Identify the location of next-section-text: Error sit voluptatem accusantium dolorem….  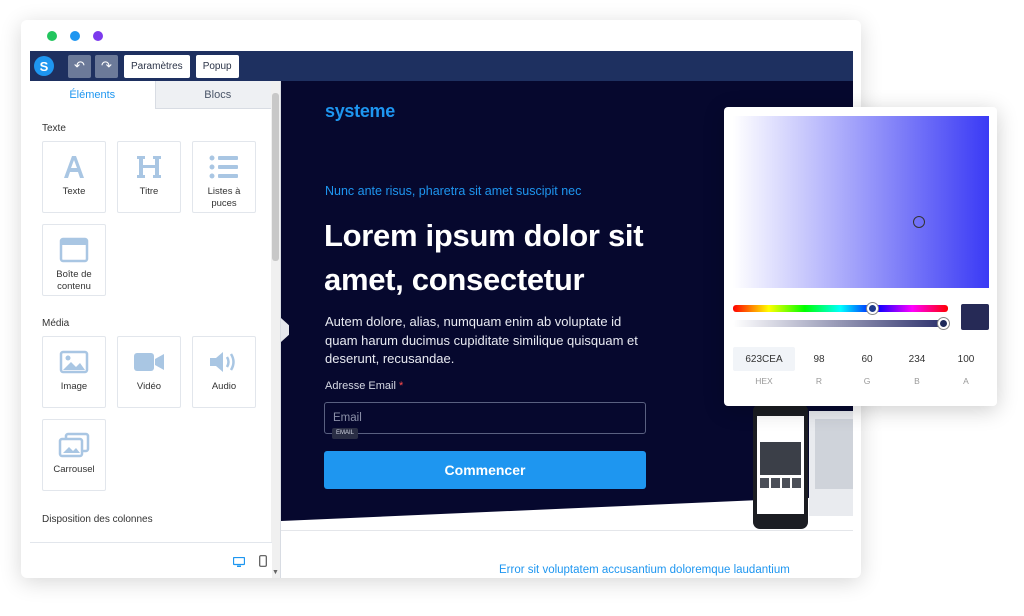
(644, 570).